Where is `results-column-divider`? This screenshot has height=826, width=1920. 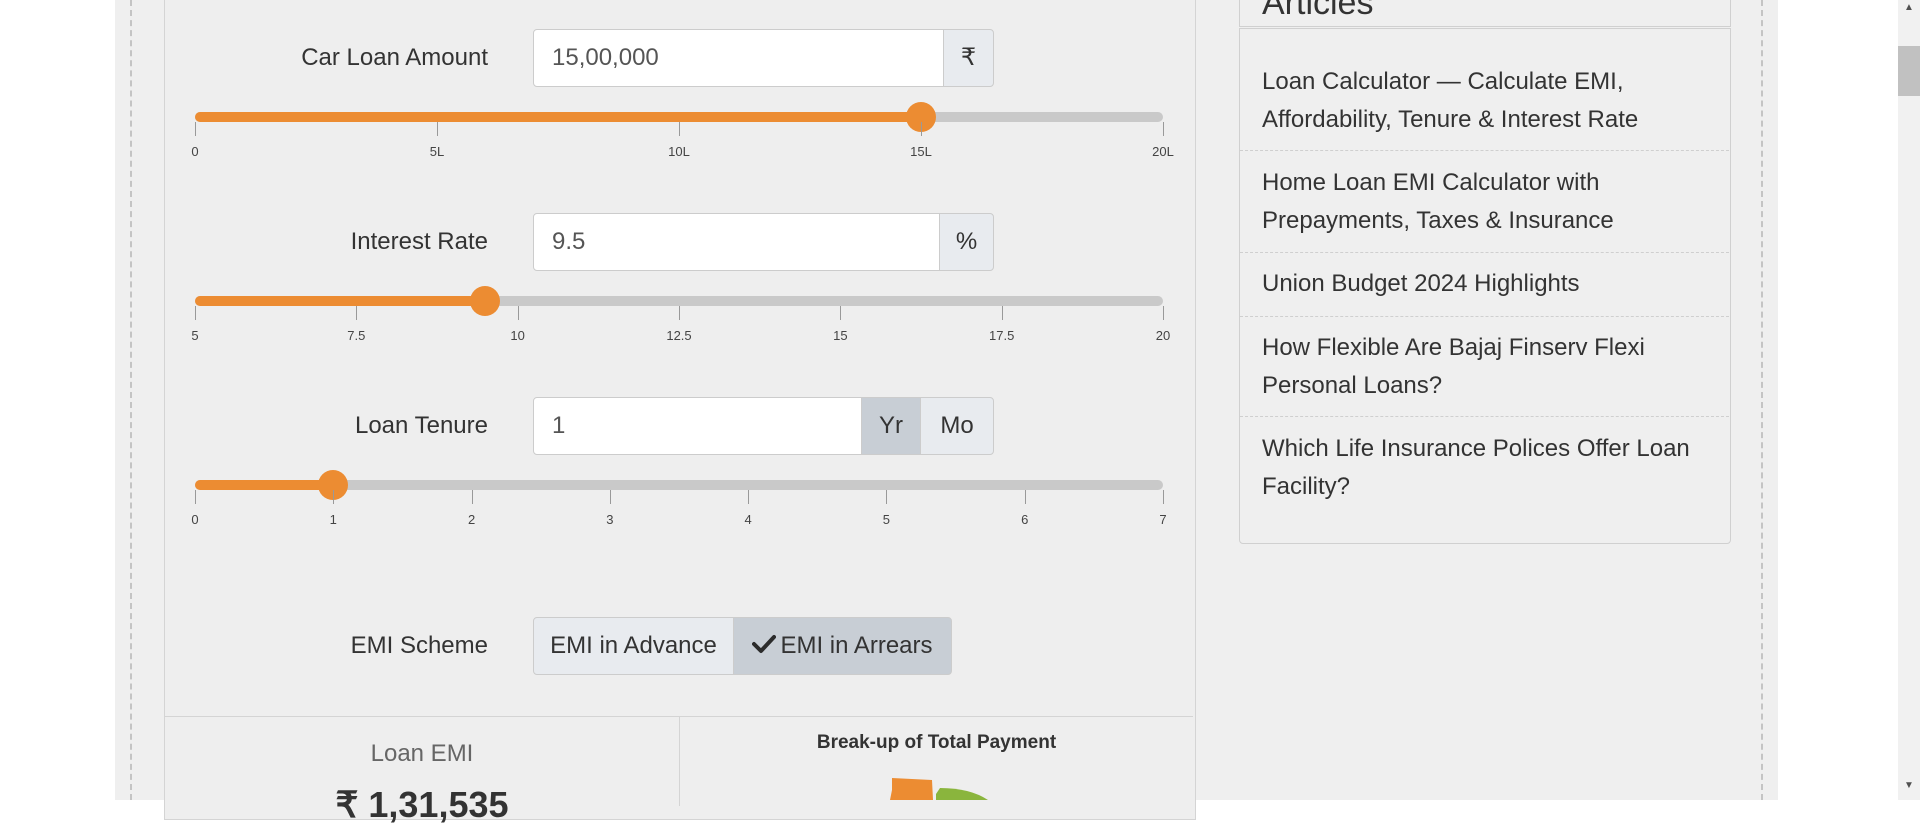 results-column-divider is located at coordinates (679, 761).